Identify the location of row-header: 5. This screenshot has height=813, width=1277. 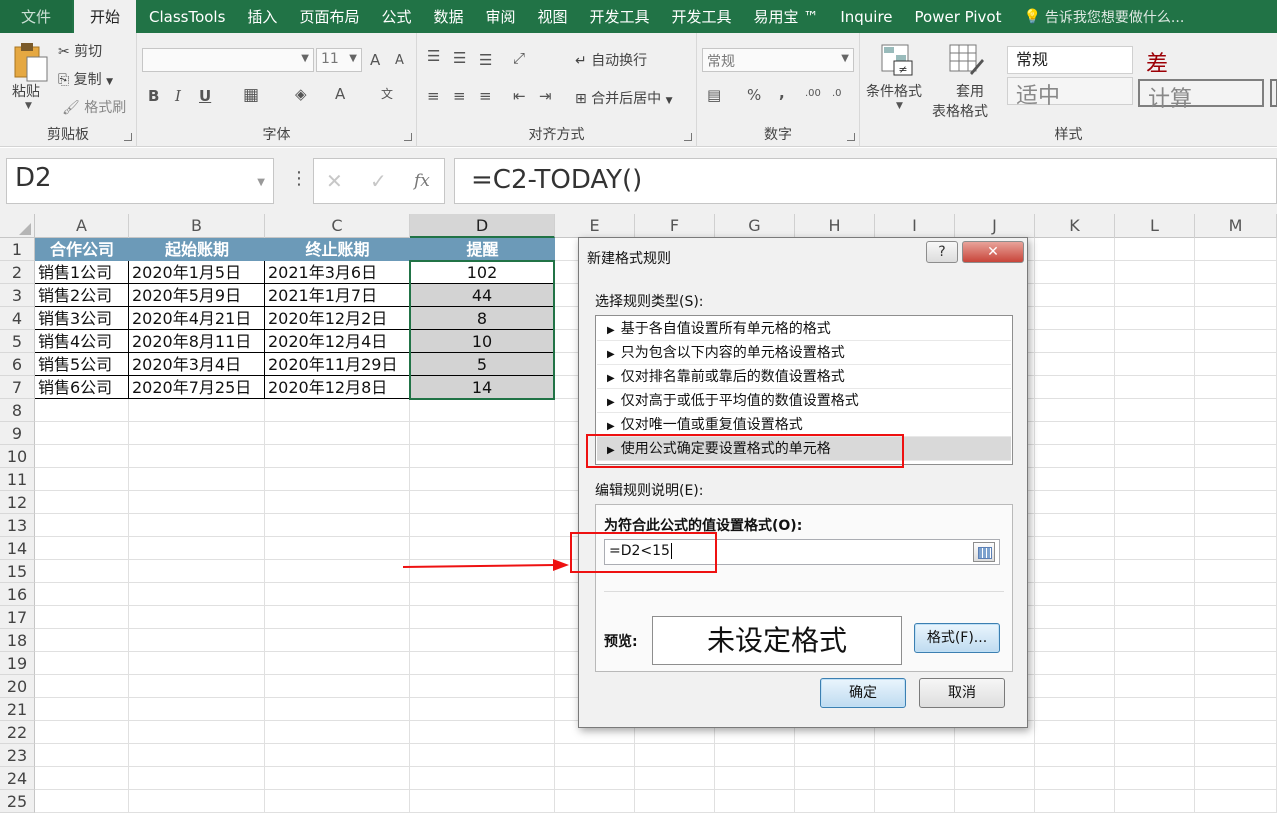
(17, 341).